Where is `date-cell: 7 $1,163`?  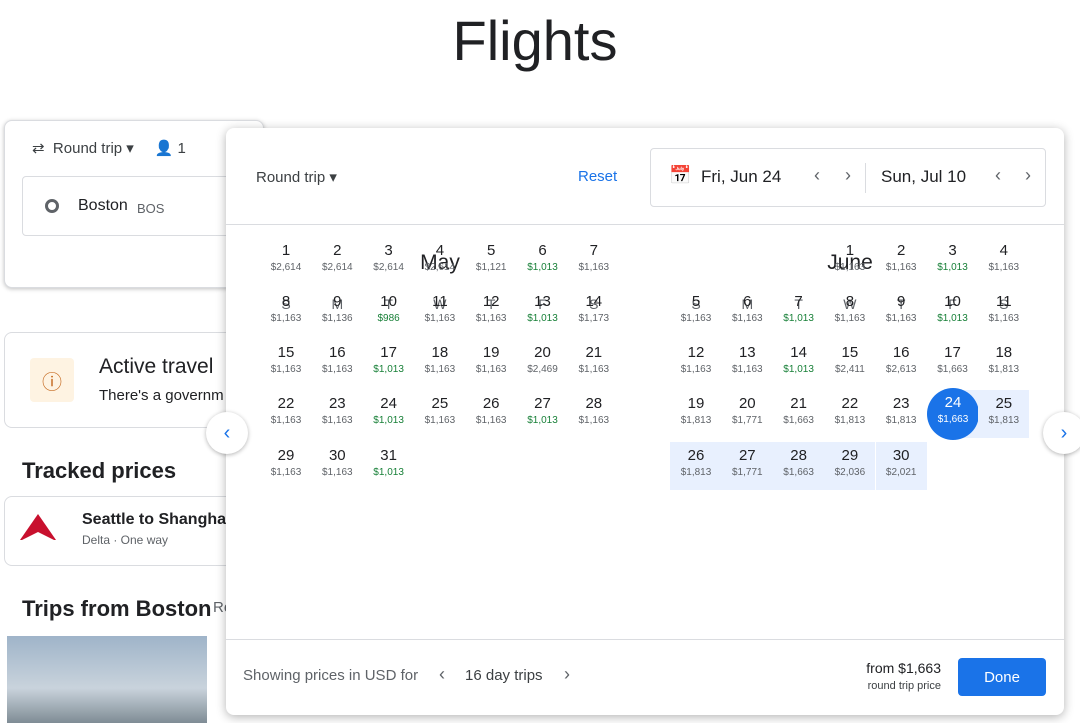
date-cell: 7 $1,163 is located at coordinates (593, 261).